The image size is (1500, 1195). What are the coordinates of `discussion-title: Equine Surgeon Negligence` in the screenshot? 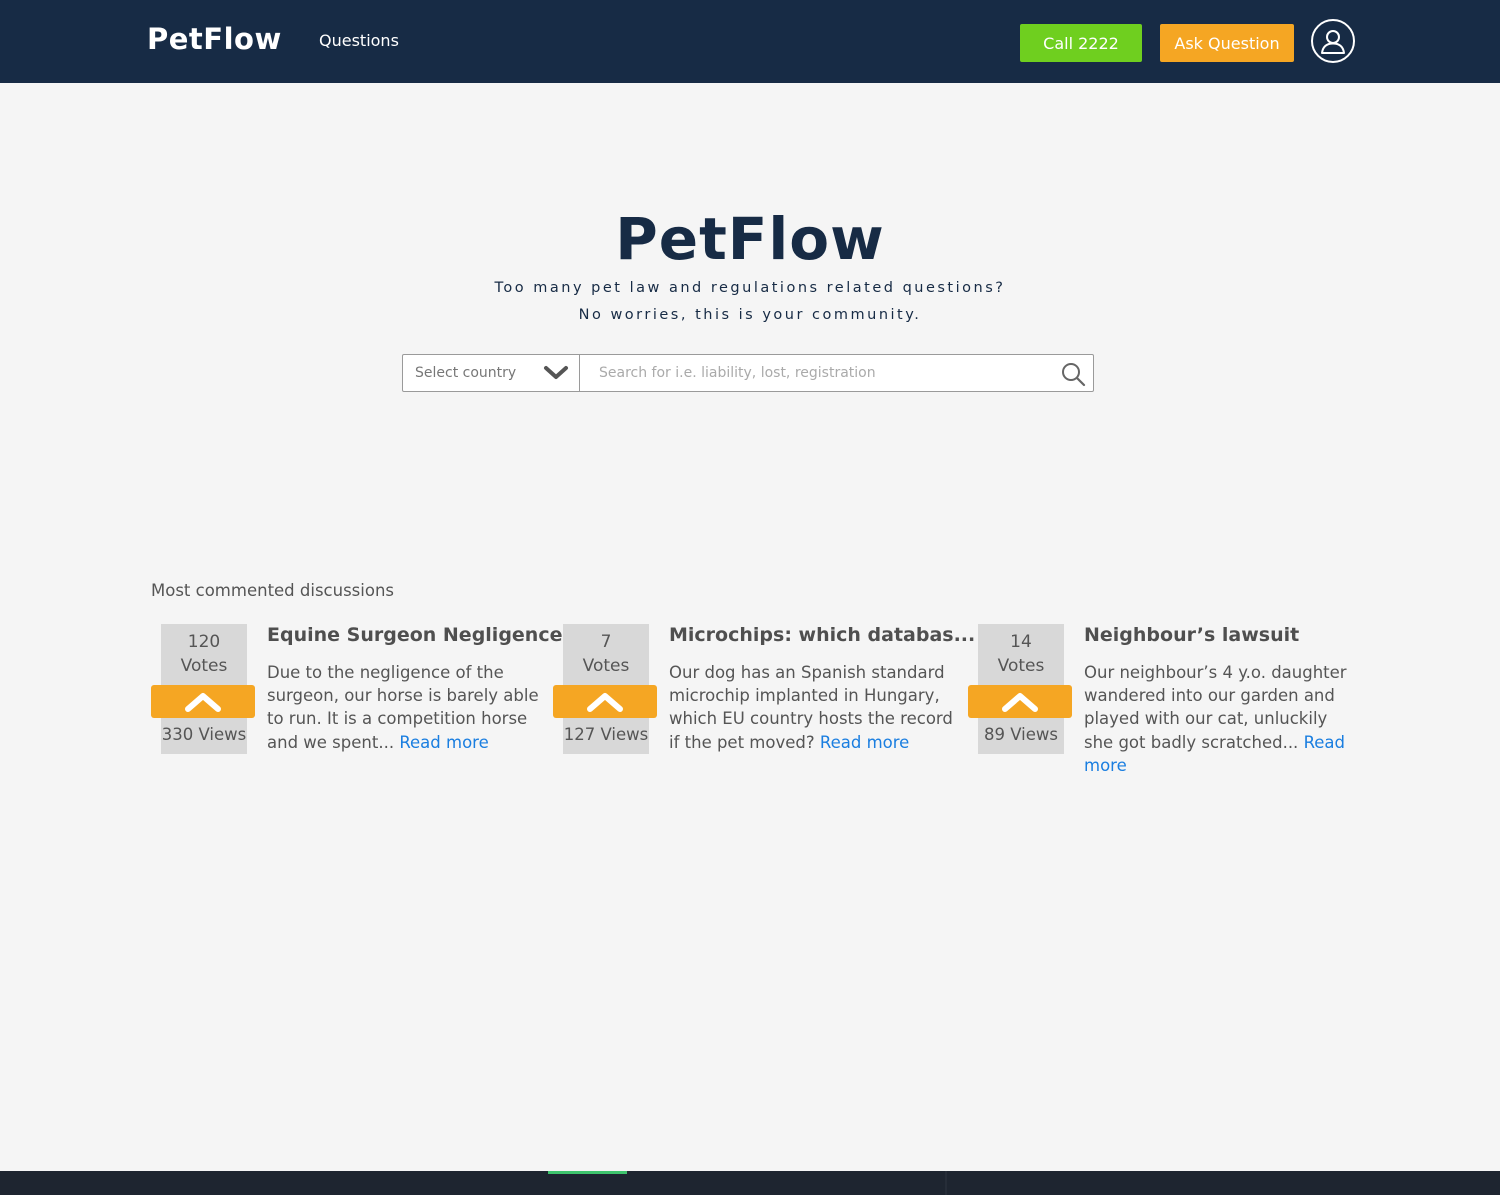 It's located at (414, 635).